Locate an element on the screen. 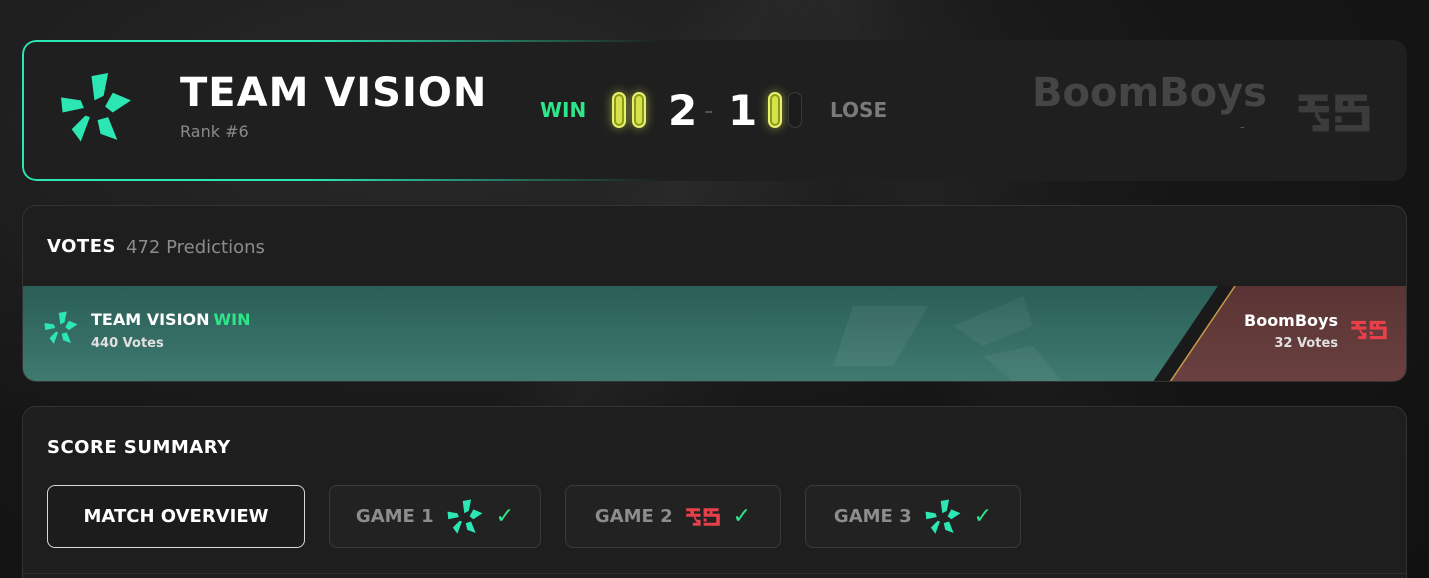 This screenshot has width=1429, height=578. team-vote-label: TEAM VISION WIN is located at coordinates (171, 319).